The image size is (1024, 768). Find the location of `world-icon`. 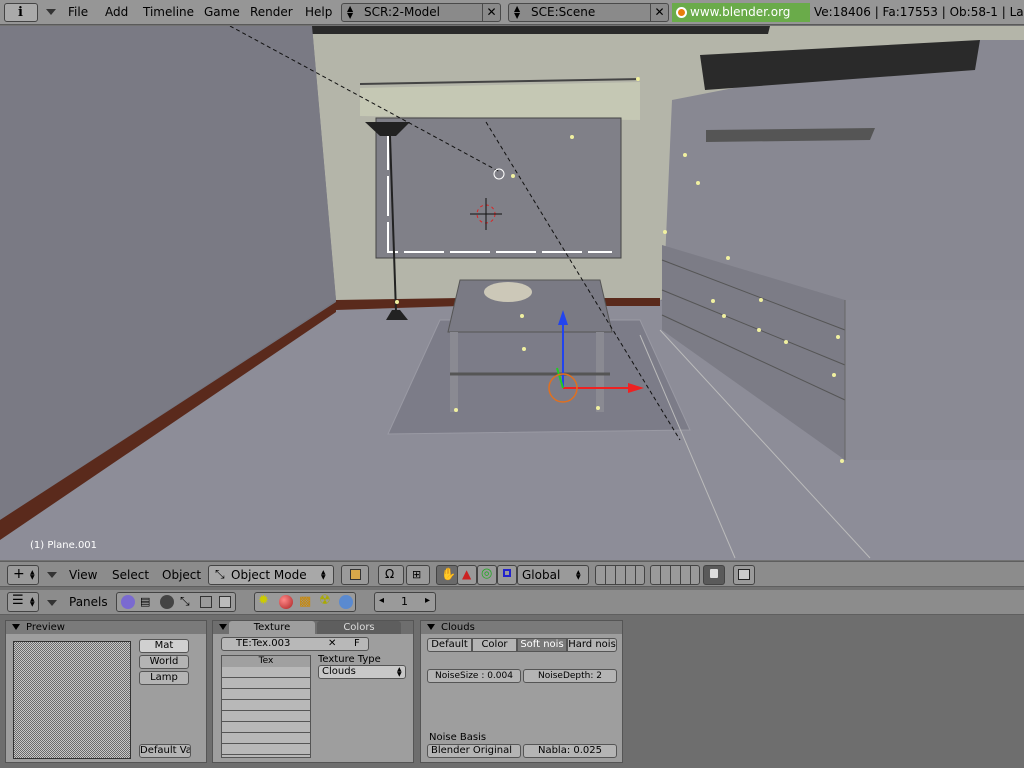

world-icon is located at coordinates (346, 602).